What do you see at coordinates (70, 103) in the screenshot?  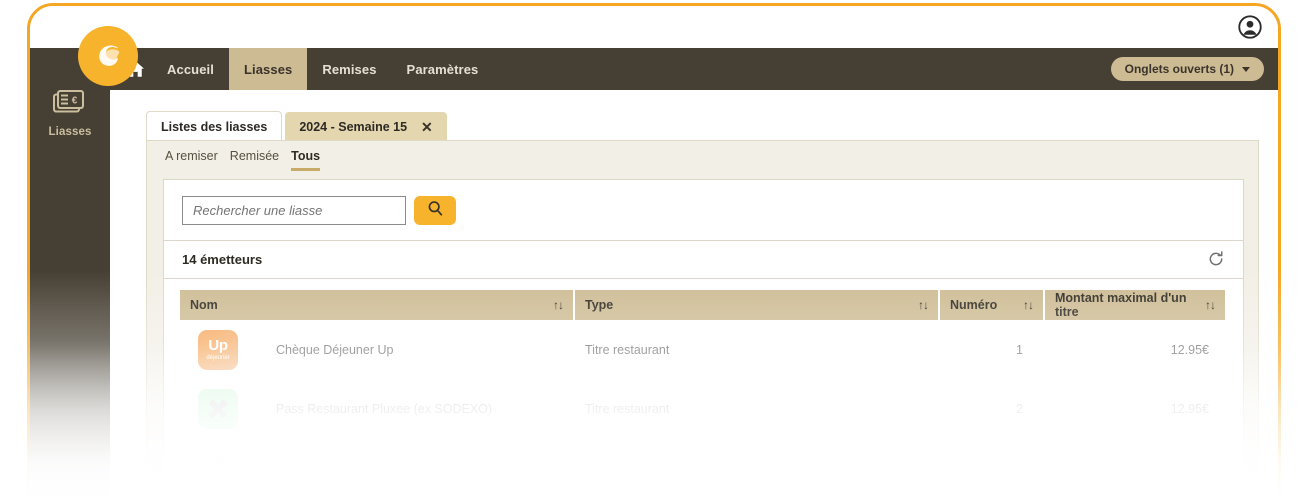 I see `card-euro-icon: €` at bounding box center [70, 103].